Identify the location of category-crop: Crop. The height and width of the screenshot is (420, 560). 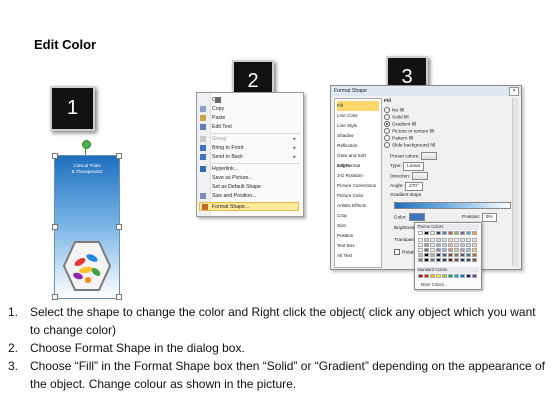
(358, 216).